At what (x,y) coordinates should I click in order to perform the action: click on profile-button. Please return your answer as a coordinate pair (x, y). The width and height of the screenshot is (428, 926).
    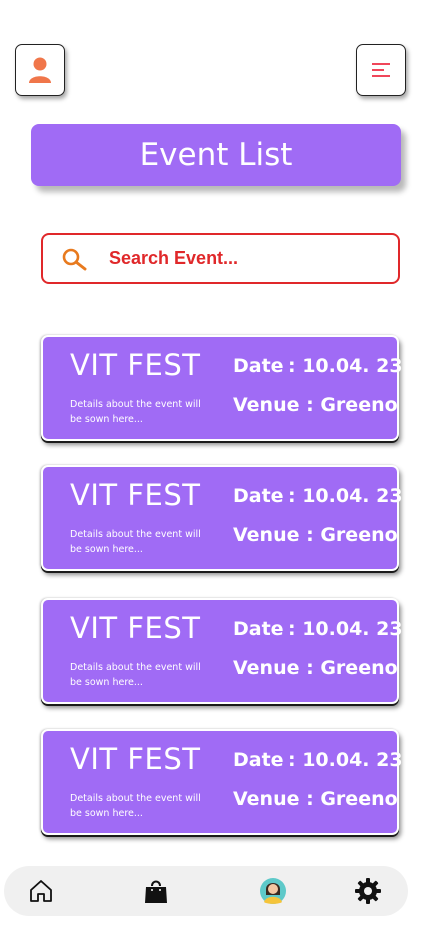
    Looking at the image, I should click on (40, 70).